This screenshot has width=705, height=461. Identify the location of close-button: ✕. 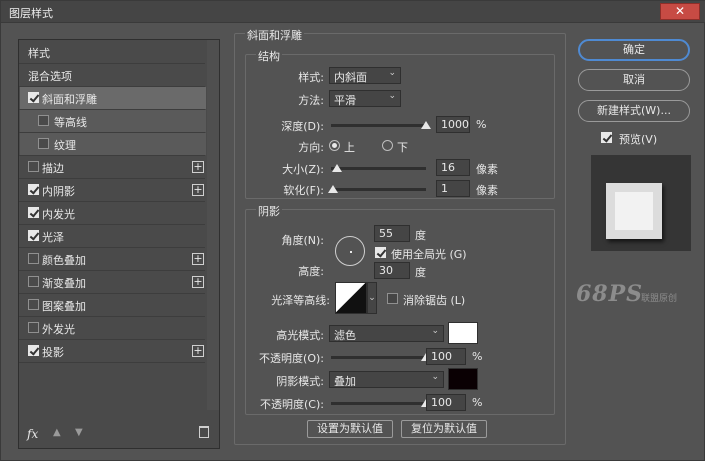
(680, 11).